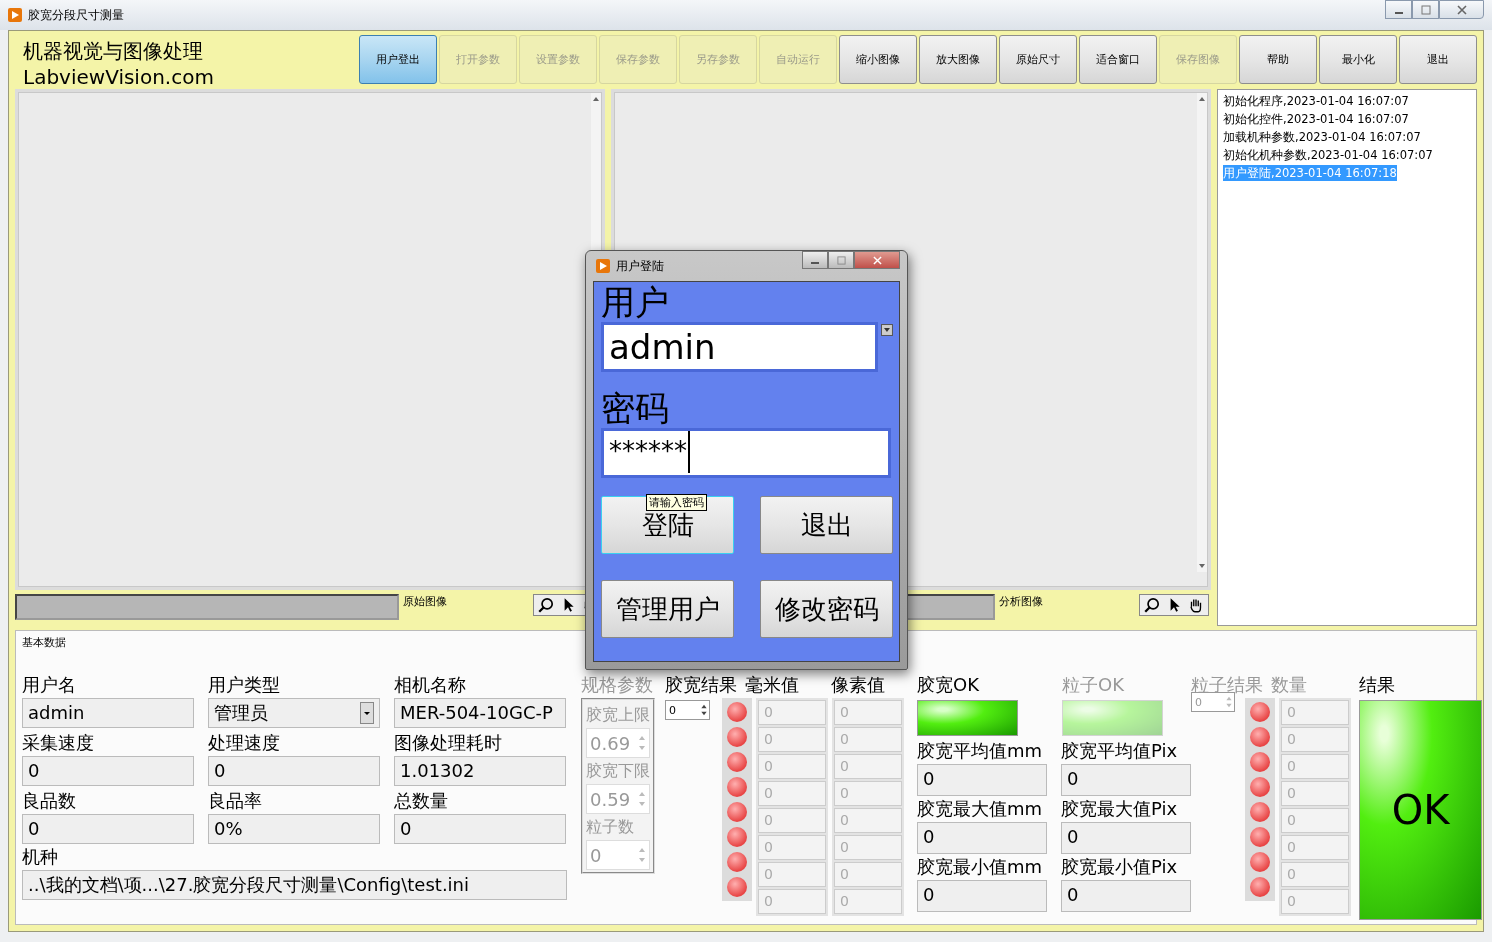 The image size is (1492, 942). What do you see at coordinates (1420, 810) in the screenshot?
I see `result-indicator: OK` at bounding box center [1420, 810].